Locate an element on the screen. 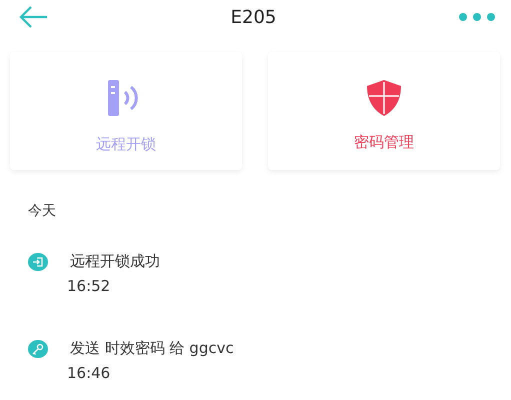 The width and height of the screenshot is (511, 400). date-heading: 今天 is located at coordinates (42, 211).